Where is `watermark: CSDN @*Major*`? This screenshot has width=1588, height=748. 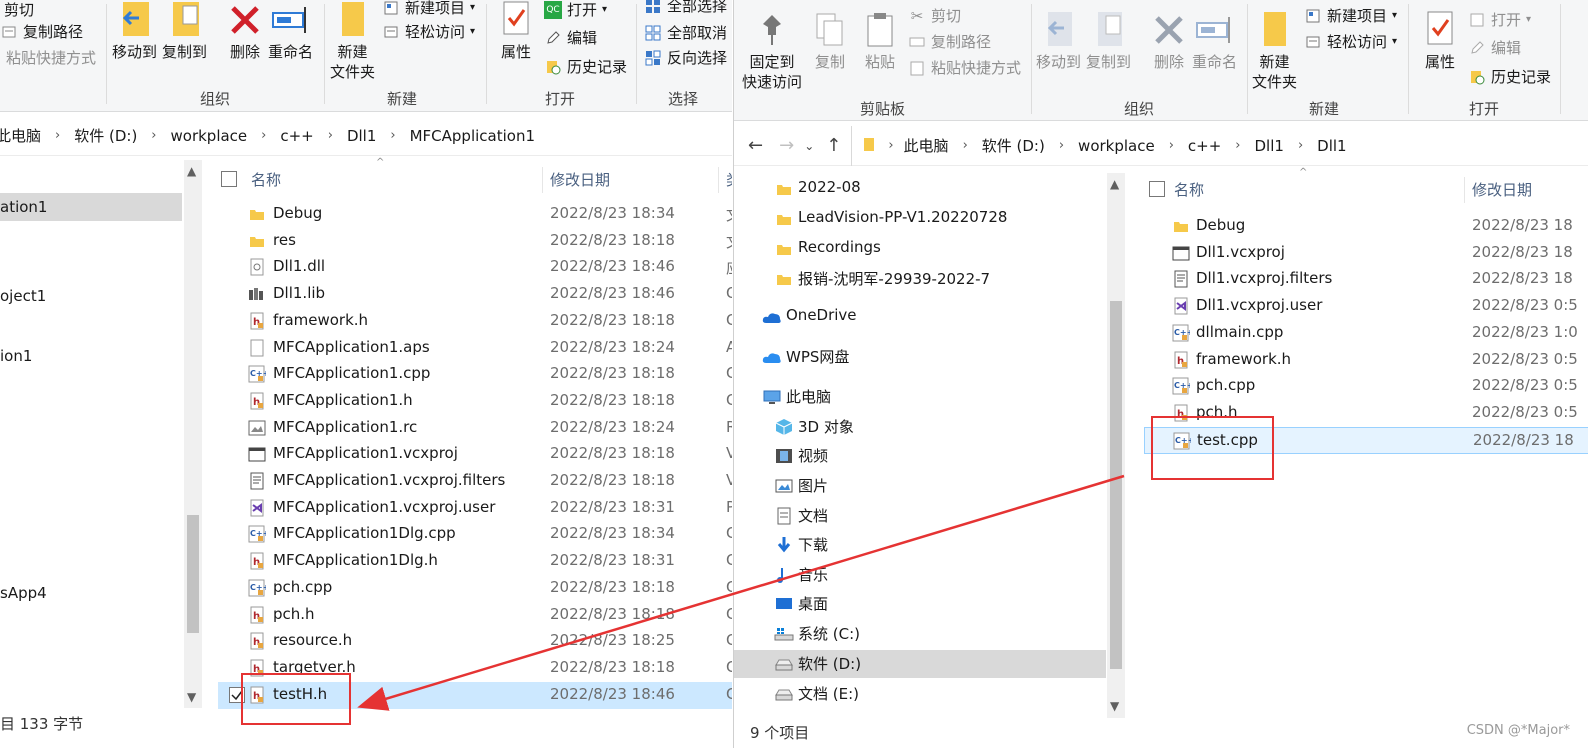
watermark: CSDN @*Major* is located at coordinates (1518, 730).